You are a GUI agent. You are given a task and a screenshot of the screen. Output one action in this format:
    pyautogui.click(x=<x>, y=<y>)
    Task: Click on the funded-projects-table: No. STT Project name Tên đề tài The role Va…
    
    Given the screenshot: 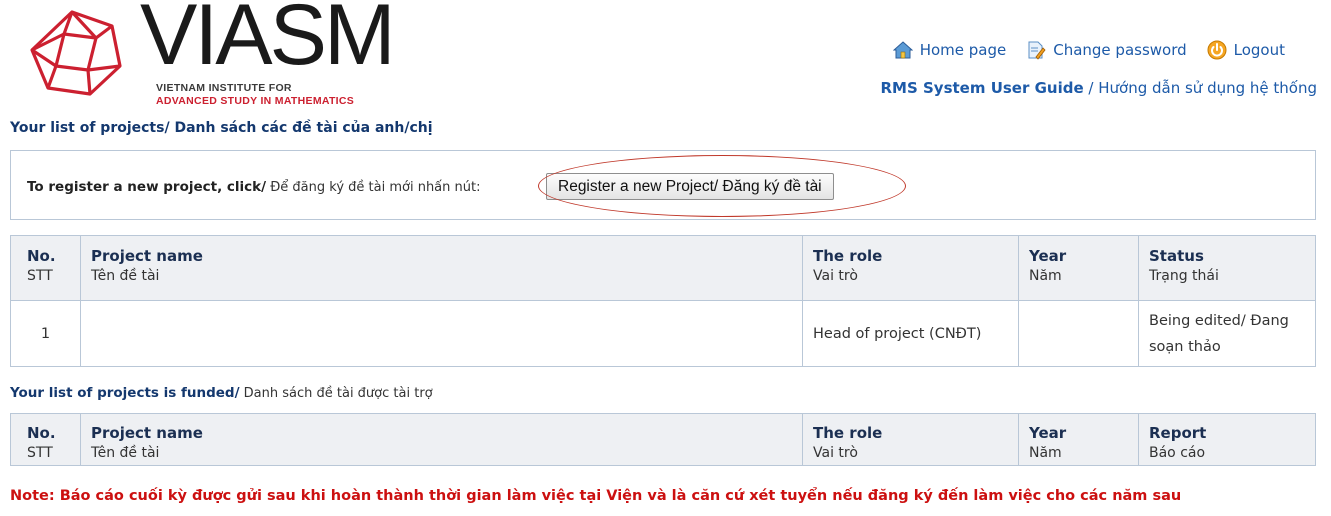 What is the action you would take?
    pyautogui.click(x=663, y=439)
    